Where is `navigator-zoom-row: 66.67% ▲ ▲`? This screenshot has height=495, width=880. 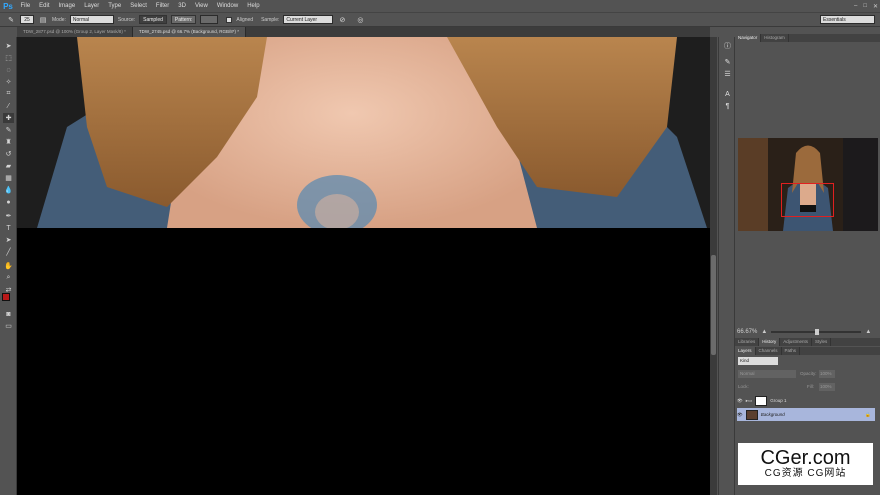
navigator-zoom-row: 66.67% ▲ ▲ is located at coordinates (807, 332).